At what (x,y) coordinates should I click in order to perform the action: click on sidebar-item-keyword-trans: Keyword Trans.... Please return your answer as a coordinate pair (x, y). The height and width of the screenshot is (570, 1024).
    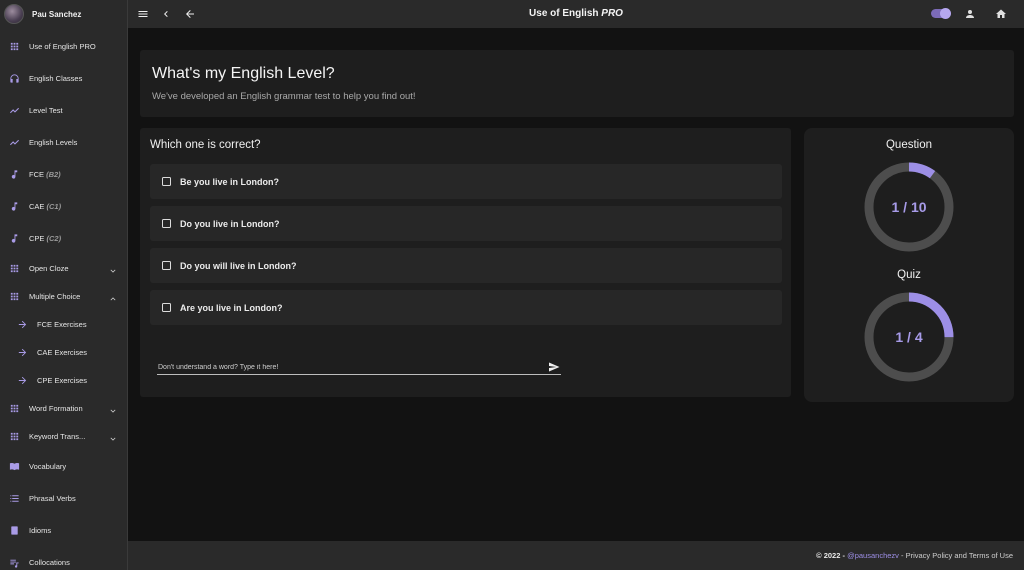
    Looking at the image, I should click on (63, 436).